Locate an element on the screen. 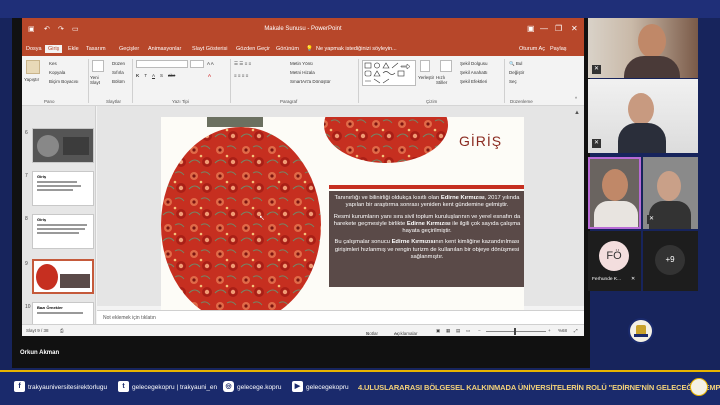 Image resolution: width=720 pixels, height=405 pixels. instagram-icon: ◎ is located at coordinates (228, 386).